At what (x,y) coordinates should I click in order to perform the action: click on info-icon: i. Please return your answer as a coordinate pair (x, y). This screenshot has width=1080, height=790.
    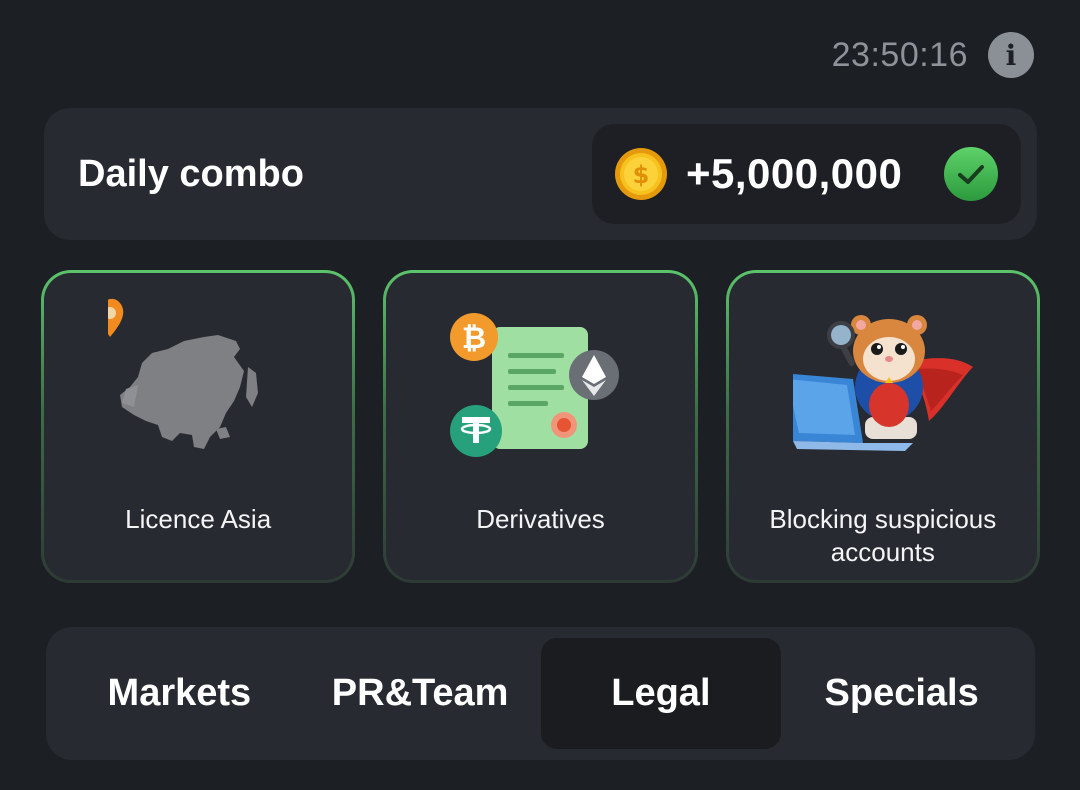
    Looking at the image, I should click on (1011, 55).